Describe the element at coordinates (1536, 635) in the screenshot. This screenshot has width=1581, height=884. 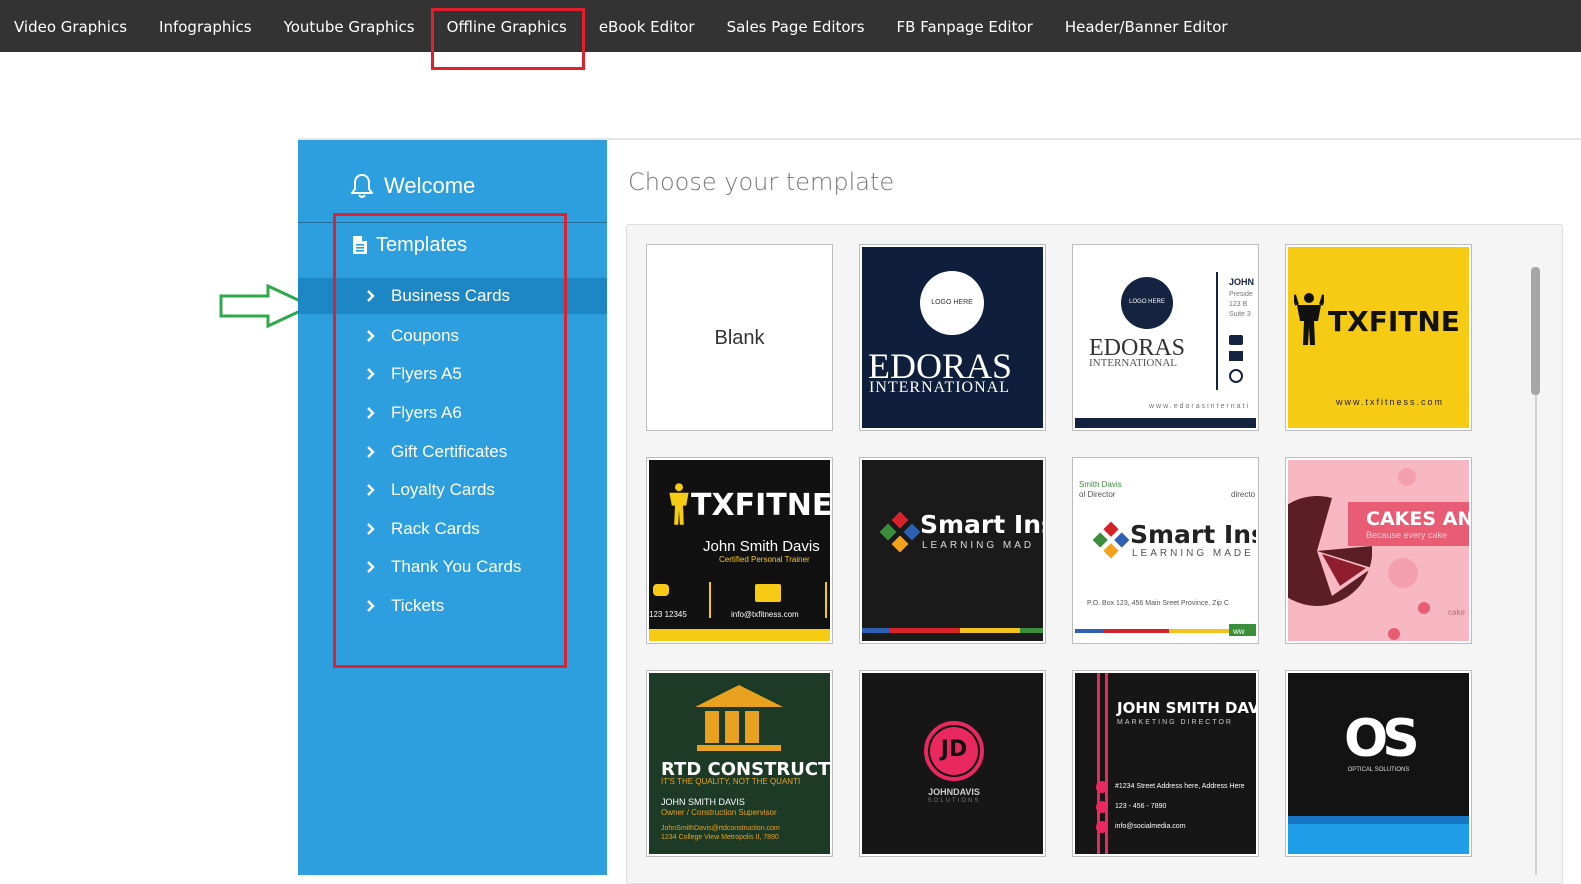
I see `scrollbar-track` at that location.